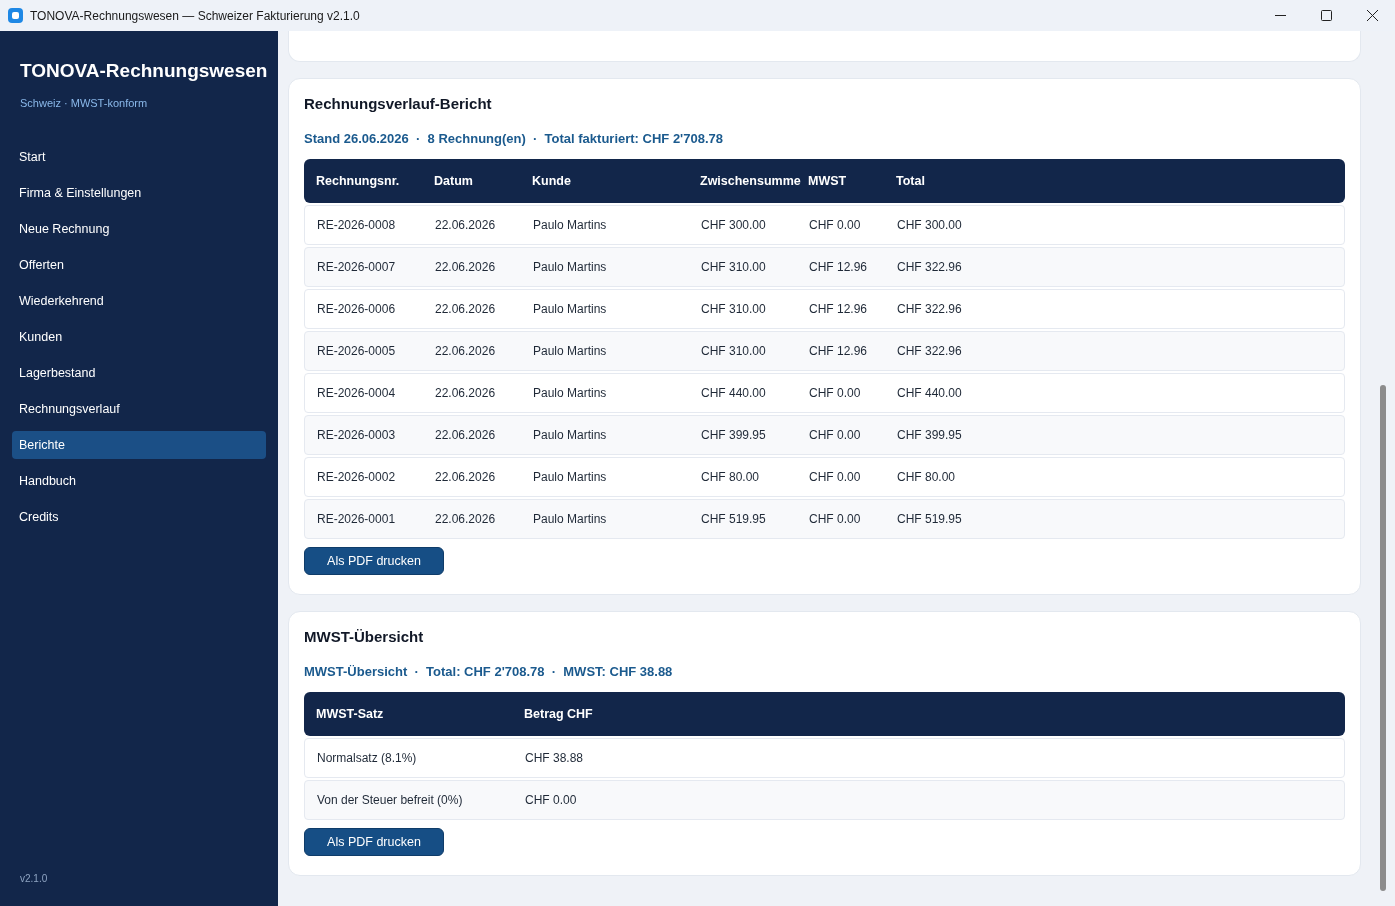 The width and height of the screenshot is (1395, 906). I want to click on version-label: v2.1.0, so click(34, 879).